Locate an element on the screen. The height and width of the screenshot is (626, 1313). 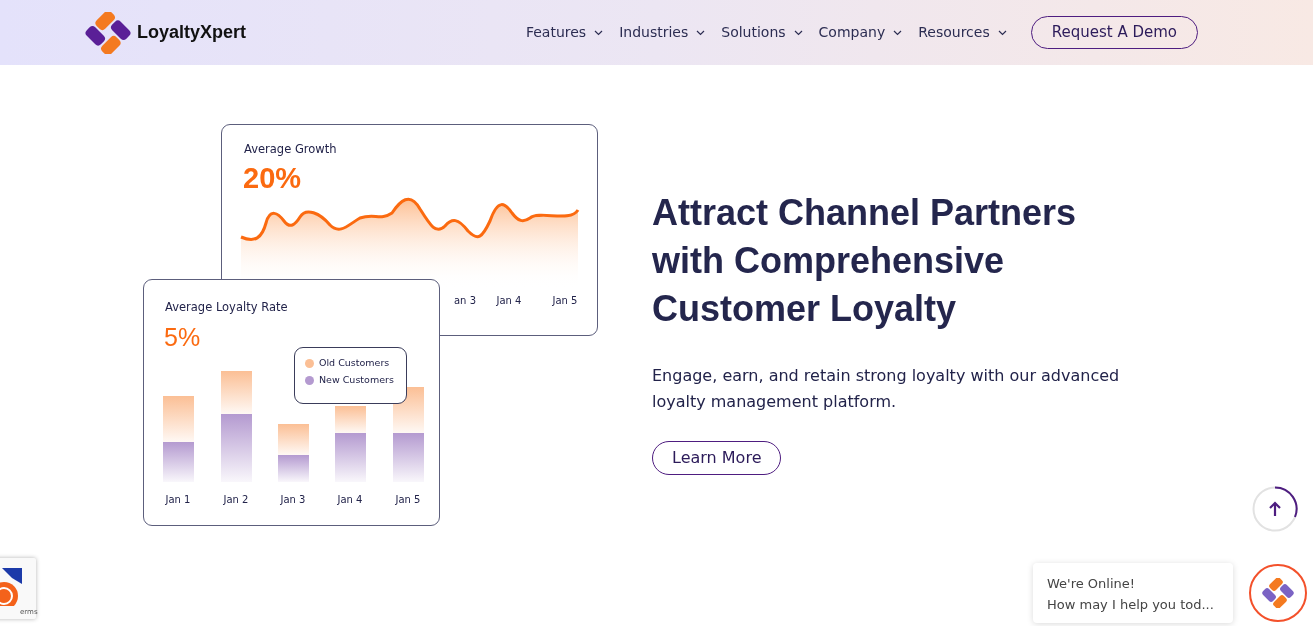
axis-label: an 3 is located at coordinates (465, 301).